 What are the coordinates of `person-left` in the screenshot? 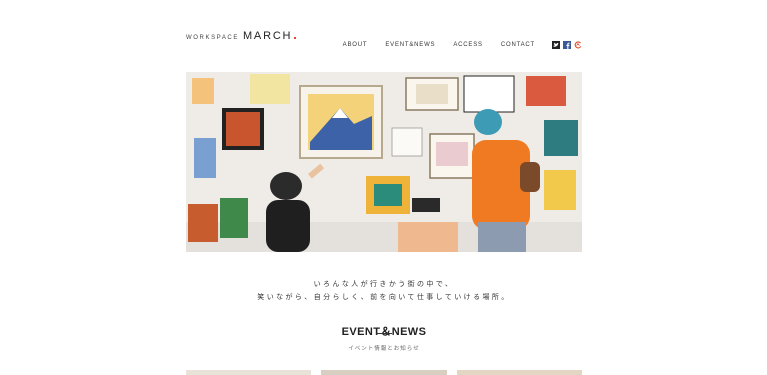 It's located at (286, 186).